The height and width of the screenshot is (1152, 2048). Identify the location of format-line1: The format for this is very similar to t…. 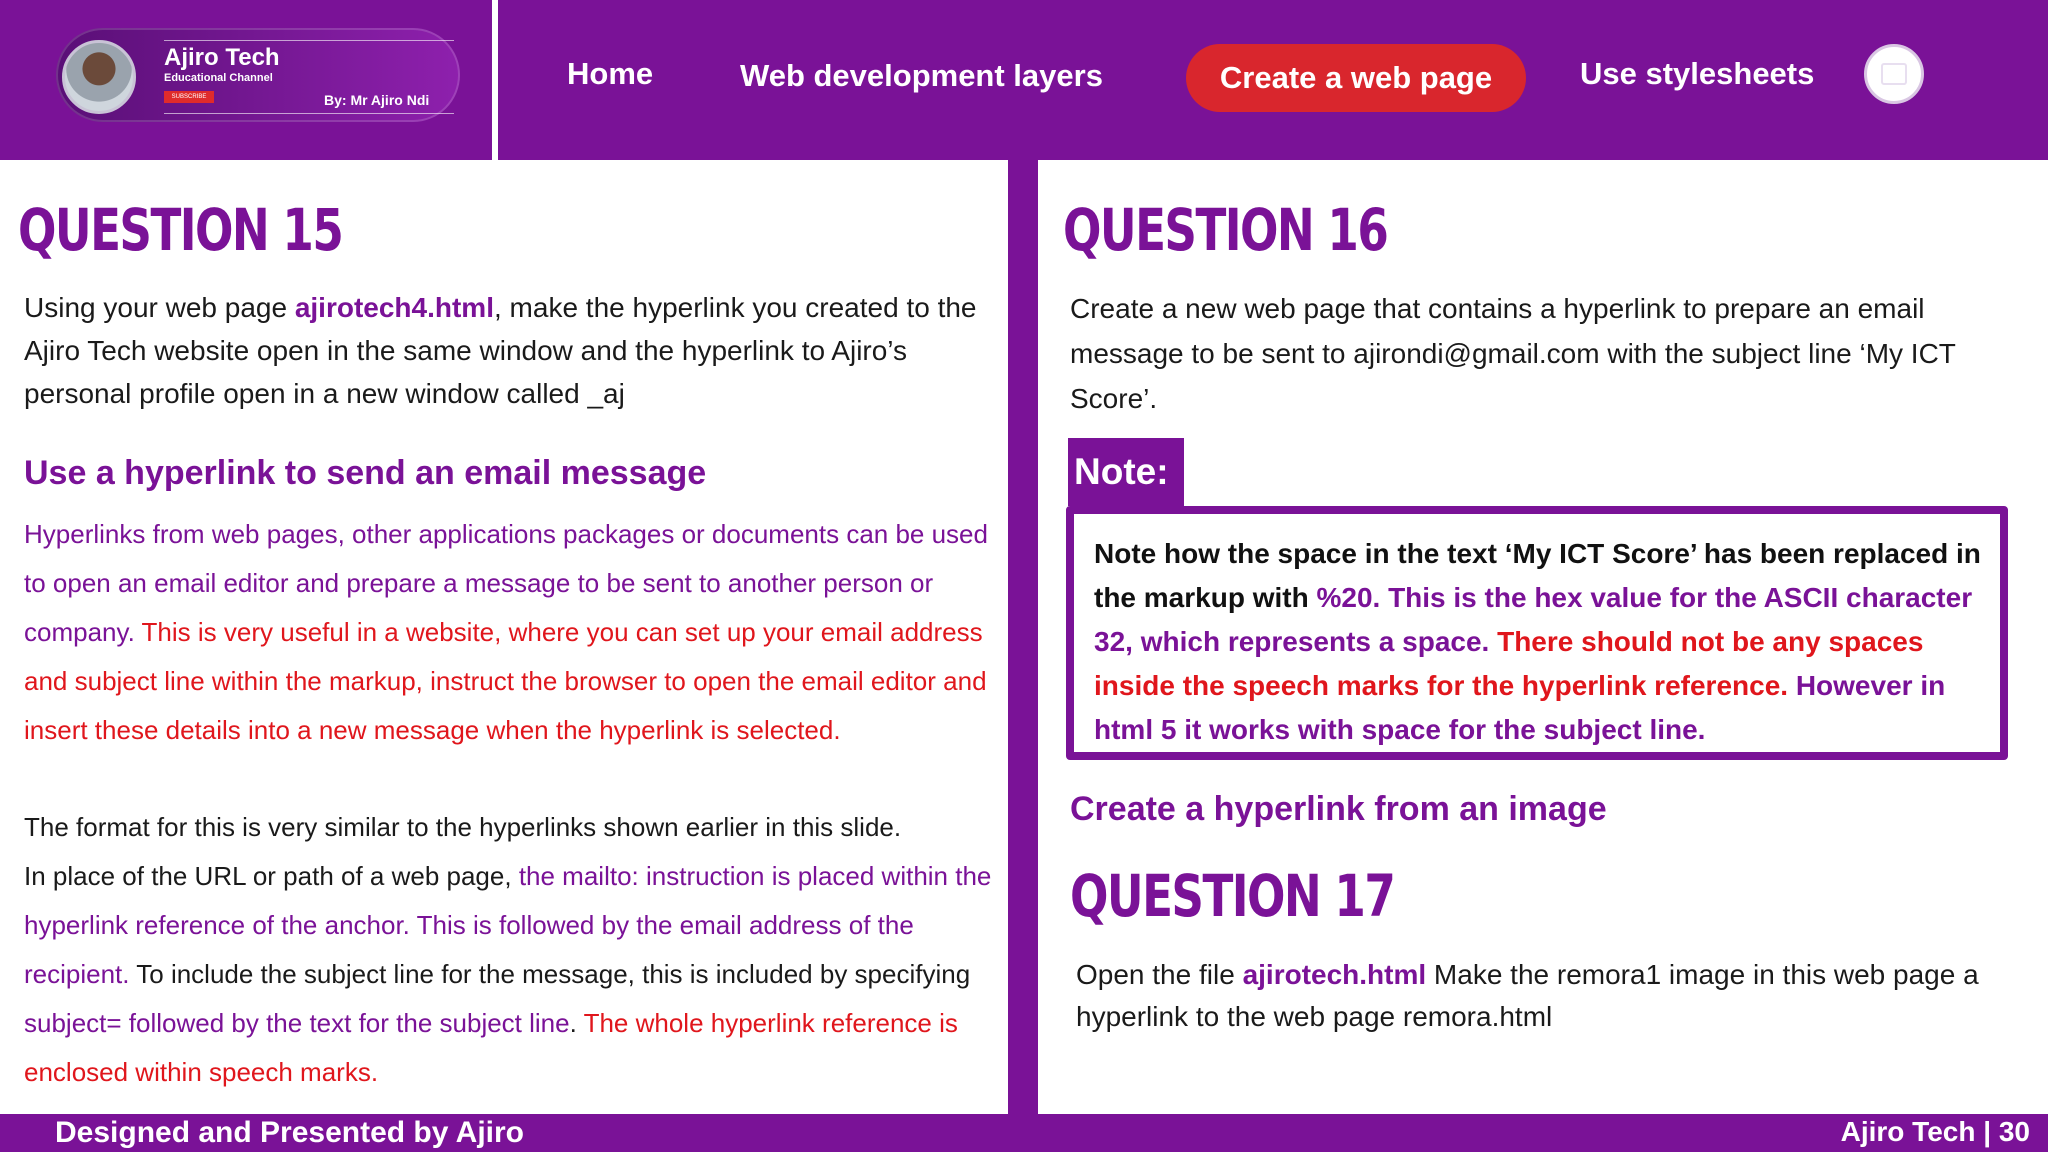
(463, 827).